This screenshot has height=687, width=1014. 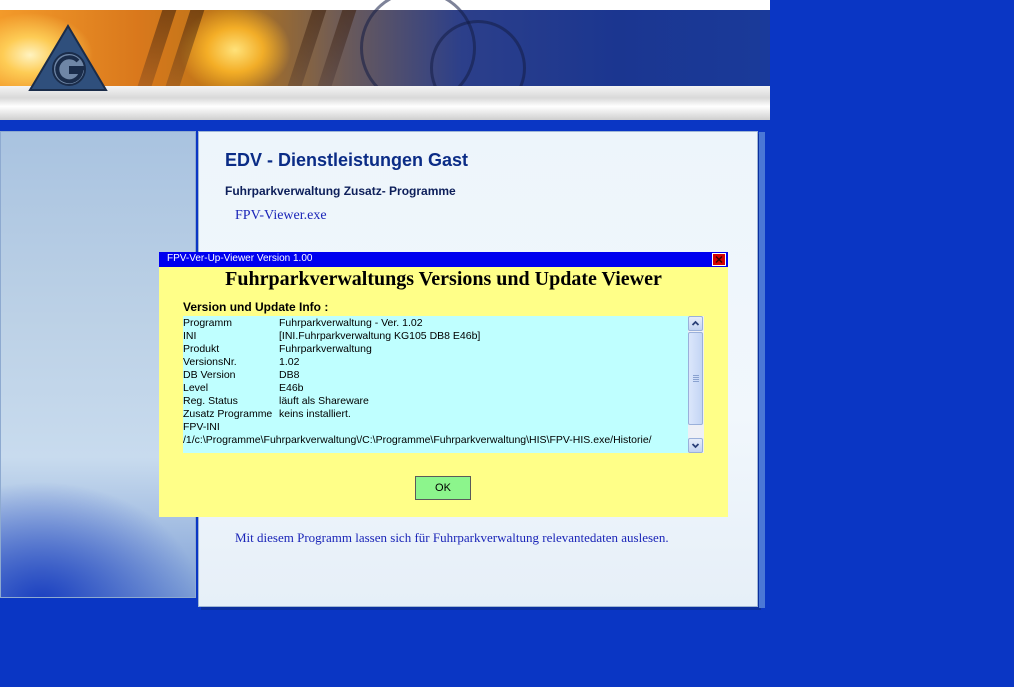 I want to click on info-row: Reg. Status läuft als Shareware, so click(x=436, y=401).